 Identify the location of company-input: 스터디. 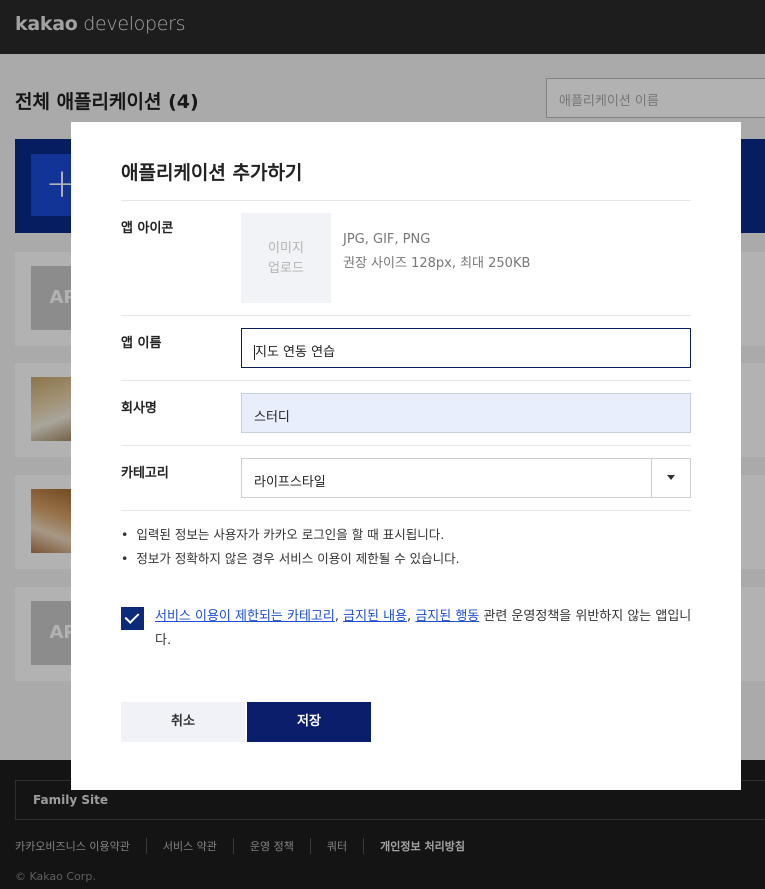
(466, 413).